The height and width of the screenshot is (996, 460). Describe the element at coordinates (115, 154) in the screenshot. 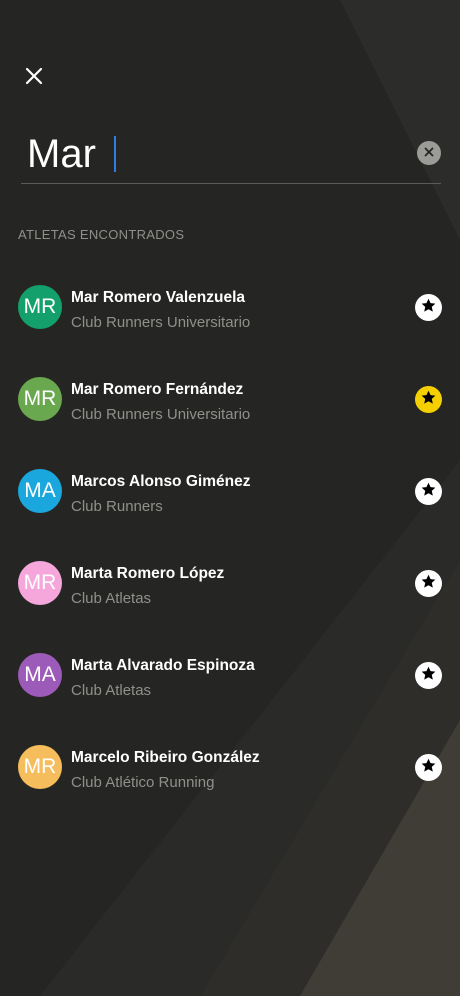

I see `text-caret` at that location.